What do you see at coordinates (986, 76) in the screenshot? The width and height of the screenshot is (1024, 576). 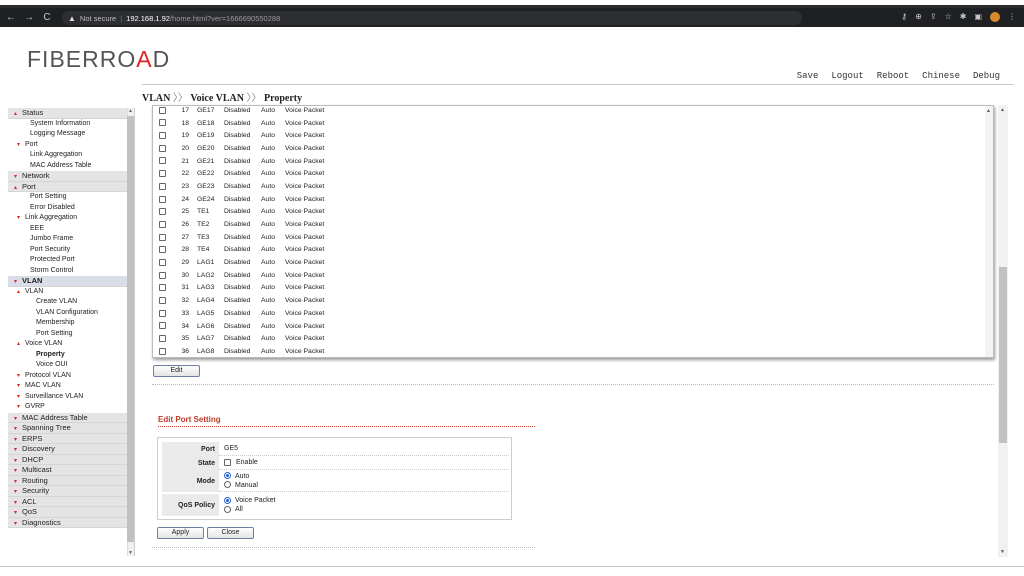 I see `menu-debug: Debug` at bounding box center [986, 76].